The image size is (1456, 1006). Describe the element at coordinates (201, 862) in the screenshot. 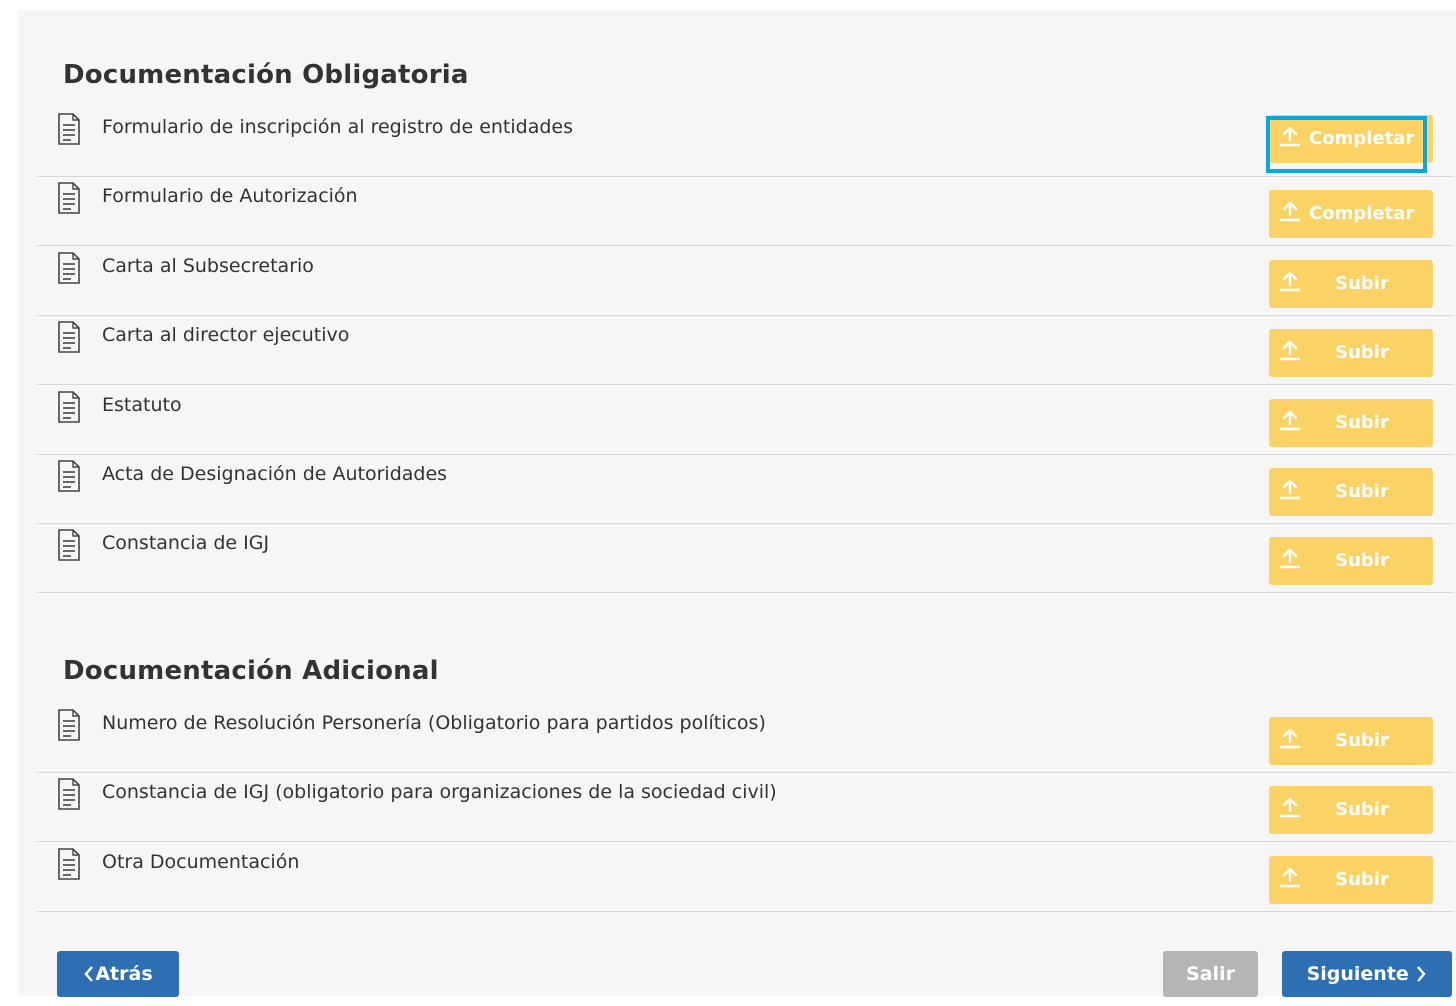

I see `document-label: Otra Documentación` at that location.